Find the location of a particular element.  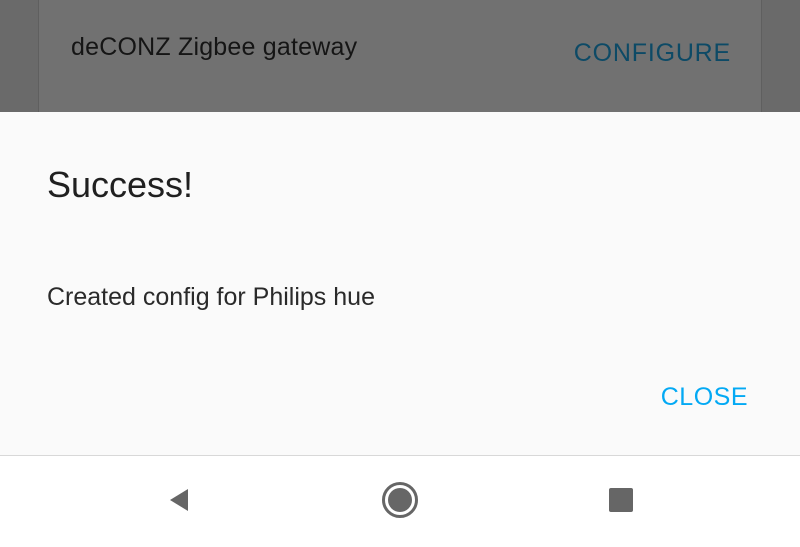

back-button is located at coordinates (179, 500).